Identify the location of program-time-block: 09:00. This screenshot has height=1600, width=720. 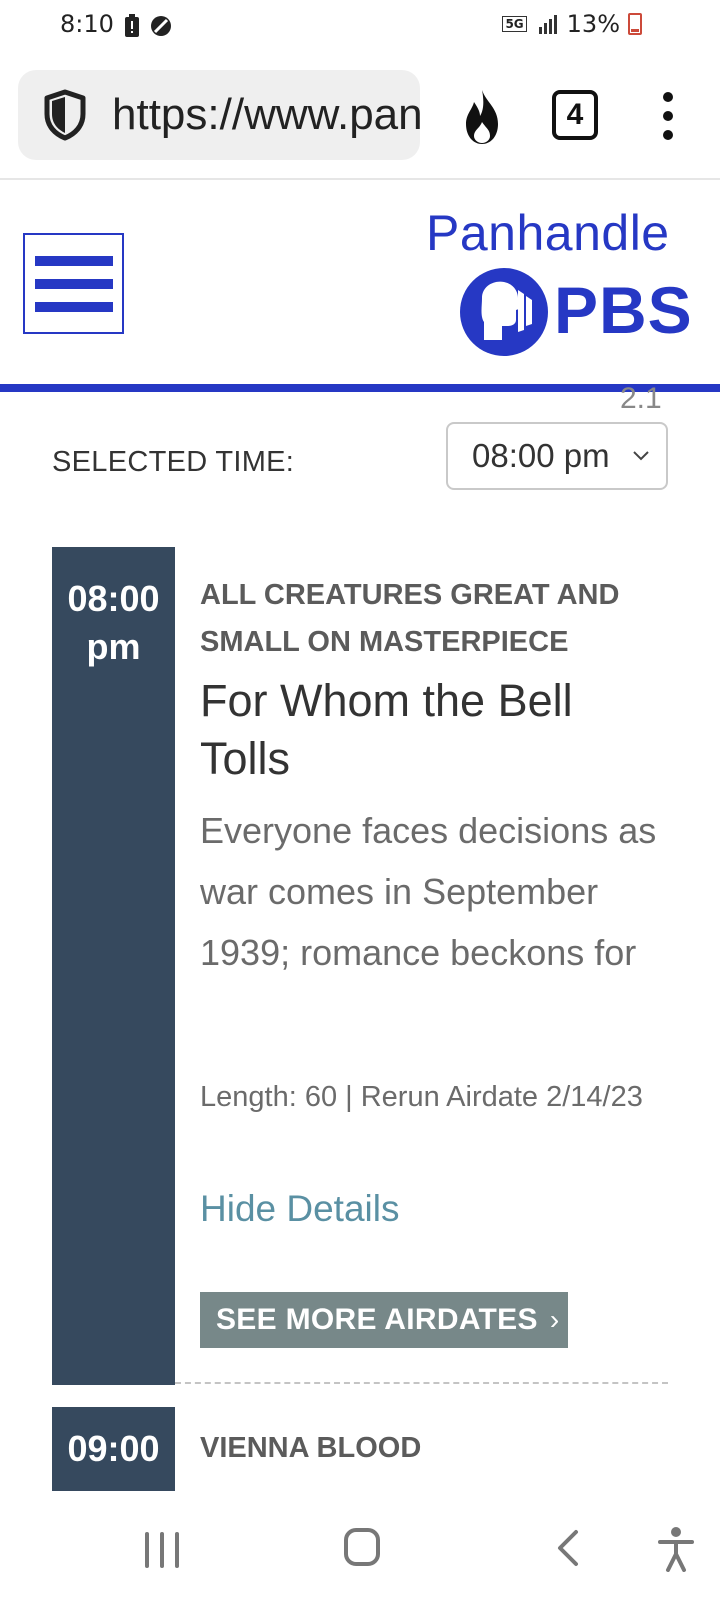
(113, 1449).